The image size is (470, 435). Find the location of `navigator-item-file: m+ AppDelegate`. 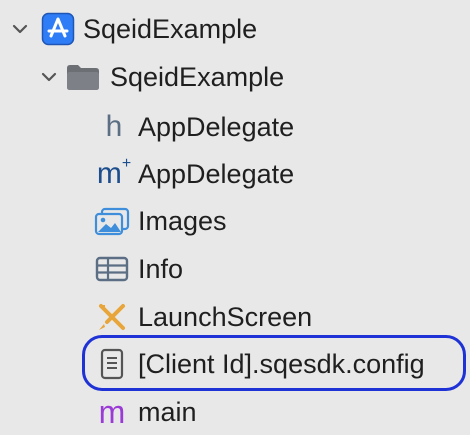

navigator-item-file: m+ AppDelegate is located at coordinates (235, 174).